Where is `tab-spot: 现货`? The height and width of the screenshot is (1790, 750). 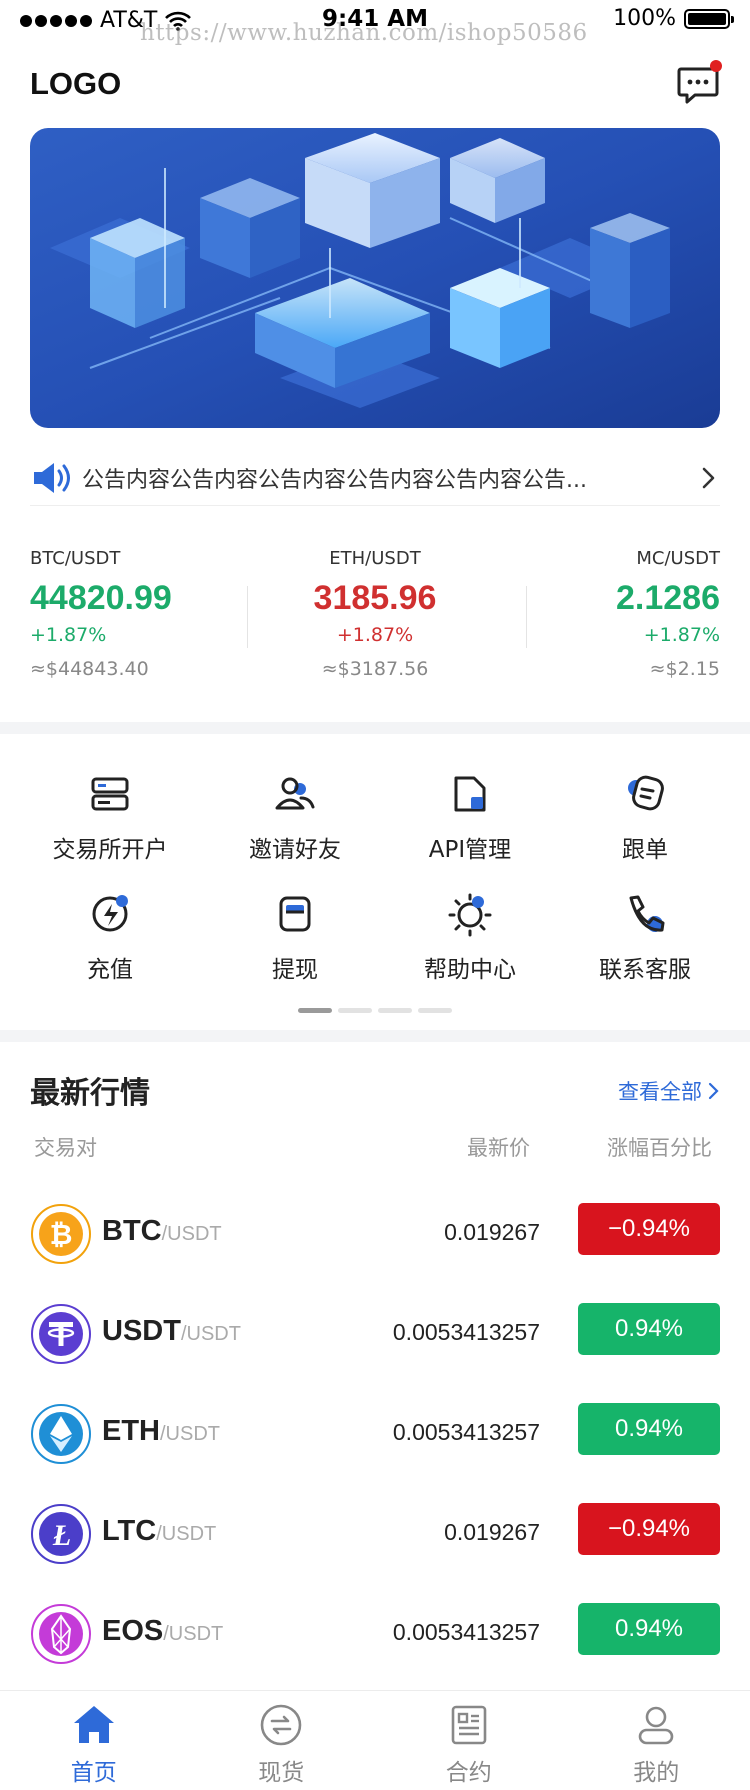 tab-spot: 现货 is located at coordinates (282, 1740).